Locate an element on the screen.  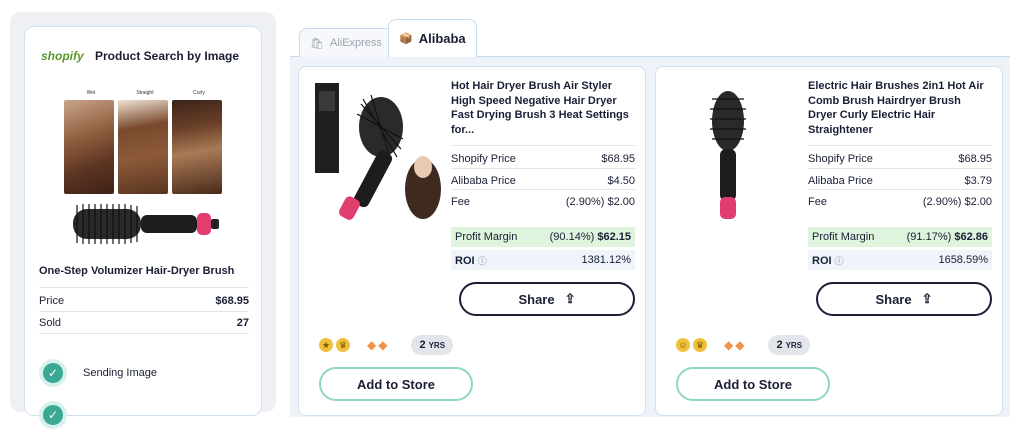
alibaba-price-row: Alibaba Price $3.79 is located at coordinates (900, 181).